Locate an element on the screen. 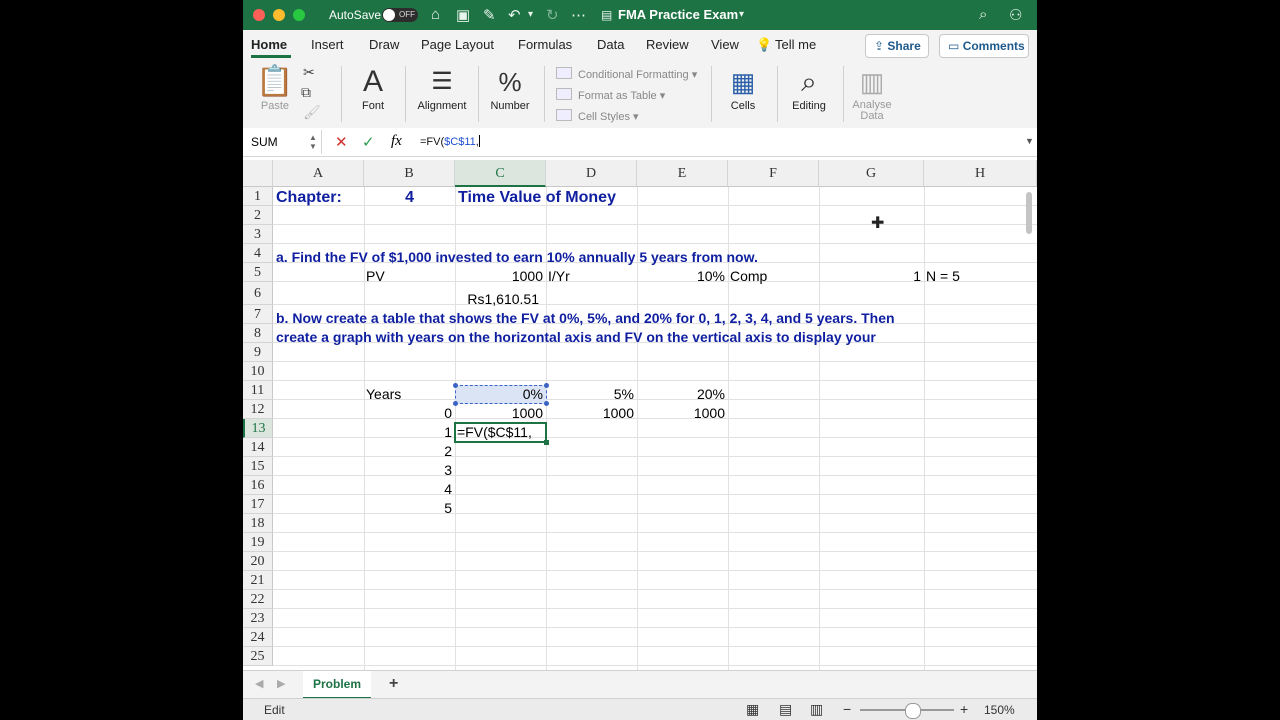 The image size is (1280, 720). cell-b17: 5 is located at coordinates (408, 508).